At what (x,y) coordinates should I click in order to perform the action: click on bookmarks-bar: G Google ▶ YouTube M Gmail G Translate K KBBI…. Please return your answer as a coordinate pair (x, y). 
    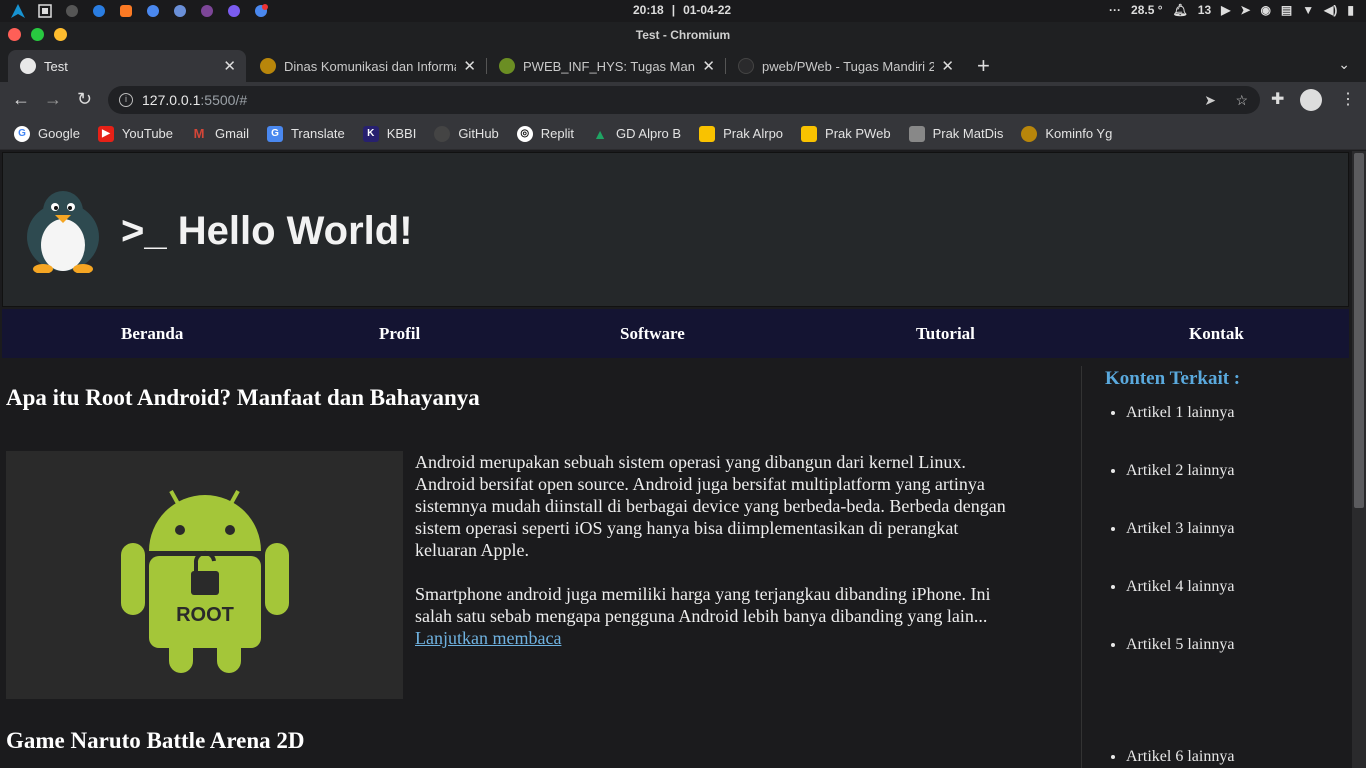
    Looking at the image, I should click on (683, 134).